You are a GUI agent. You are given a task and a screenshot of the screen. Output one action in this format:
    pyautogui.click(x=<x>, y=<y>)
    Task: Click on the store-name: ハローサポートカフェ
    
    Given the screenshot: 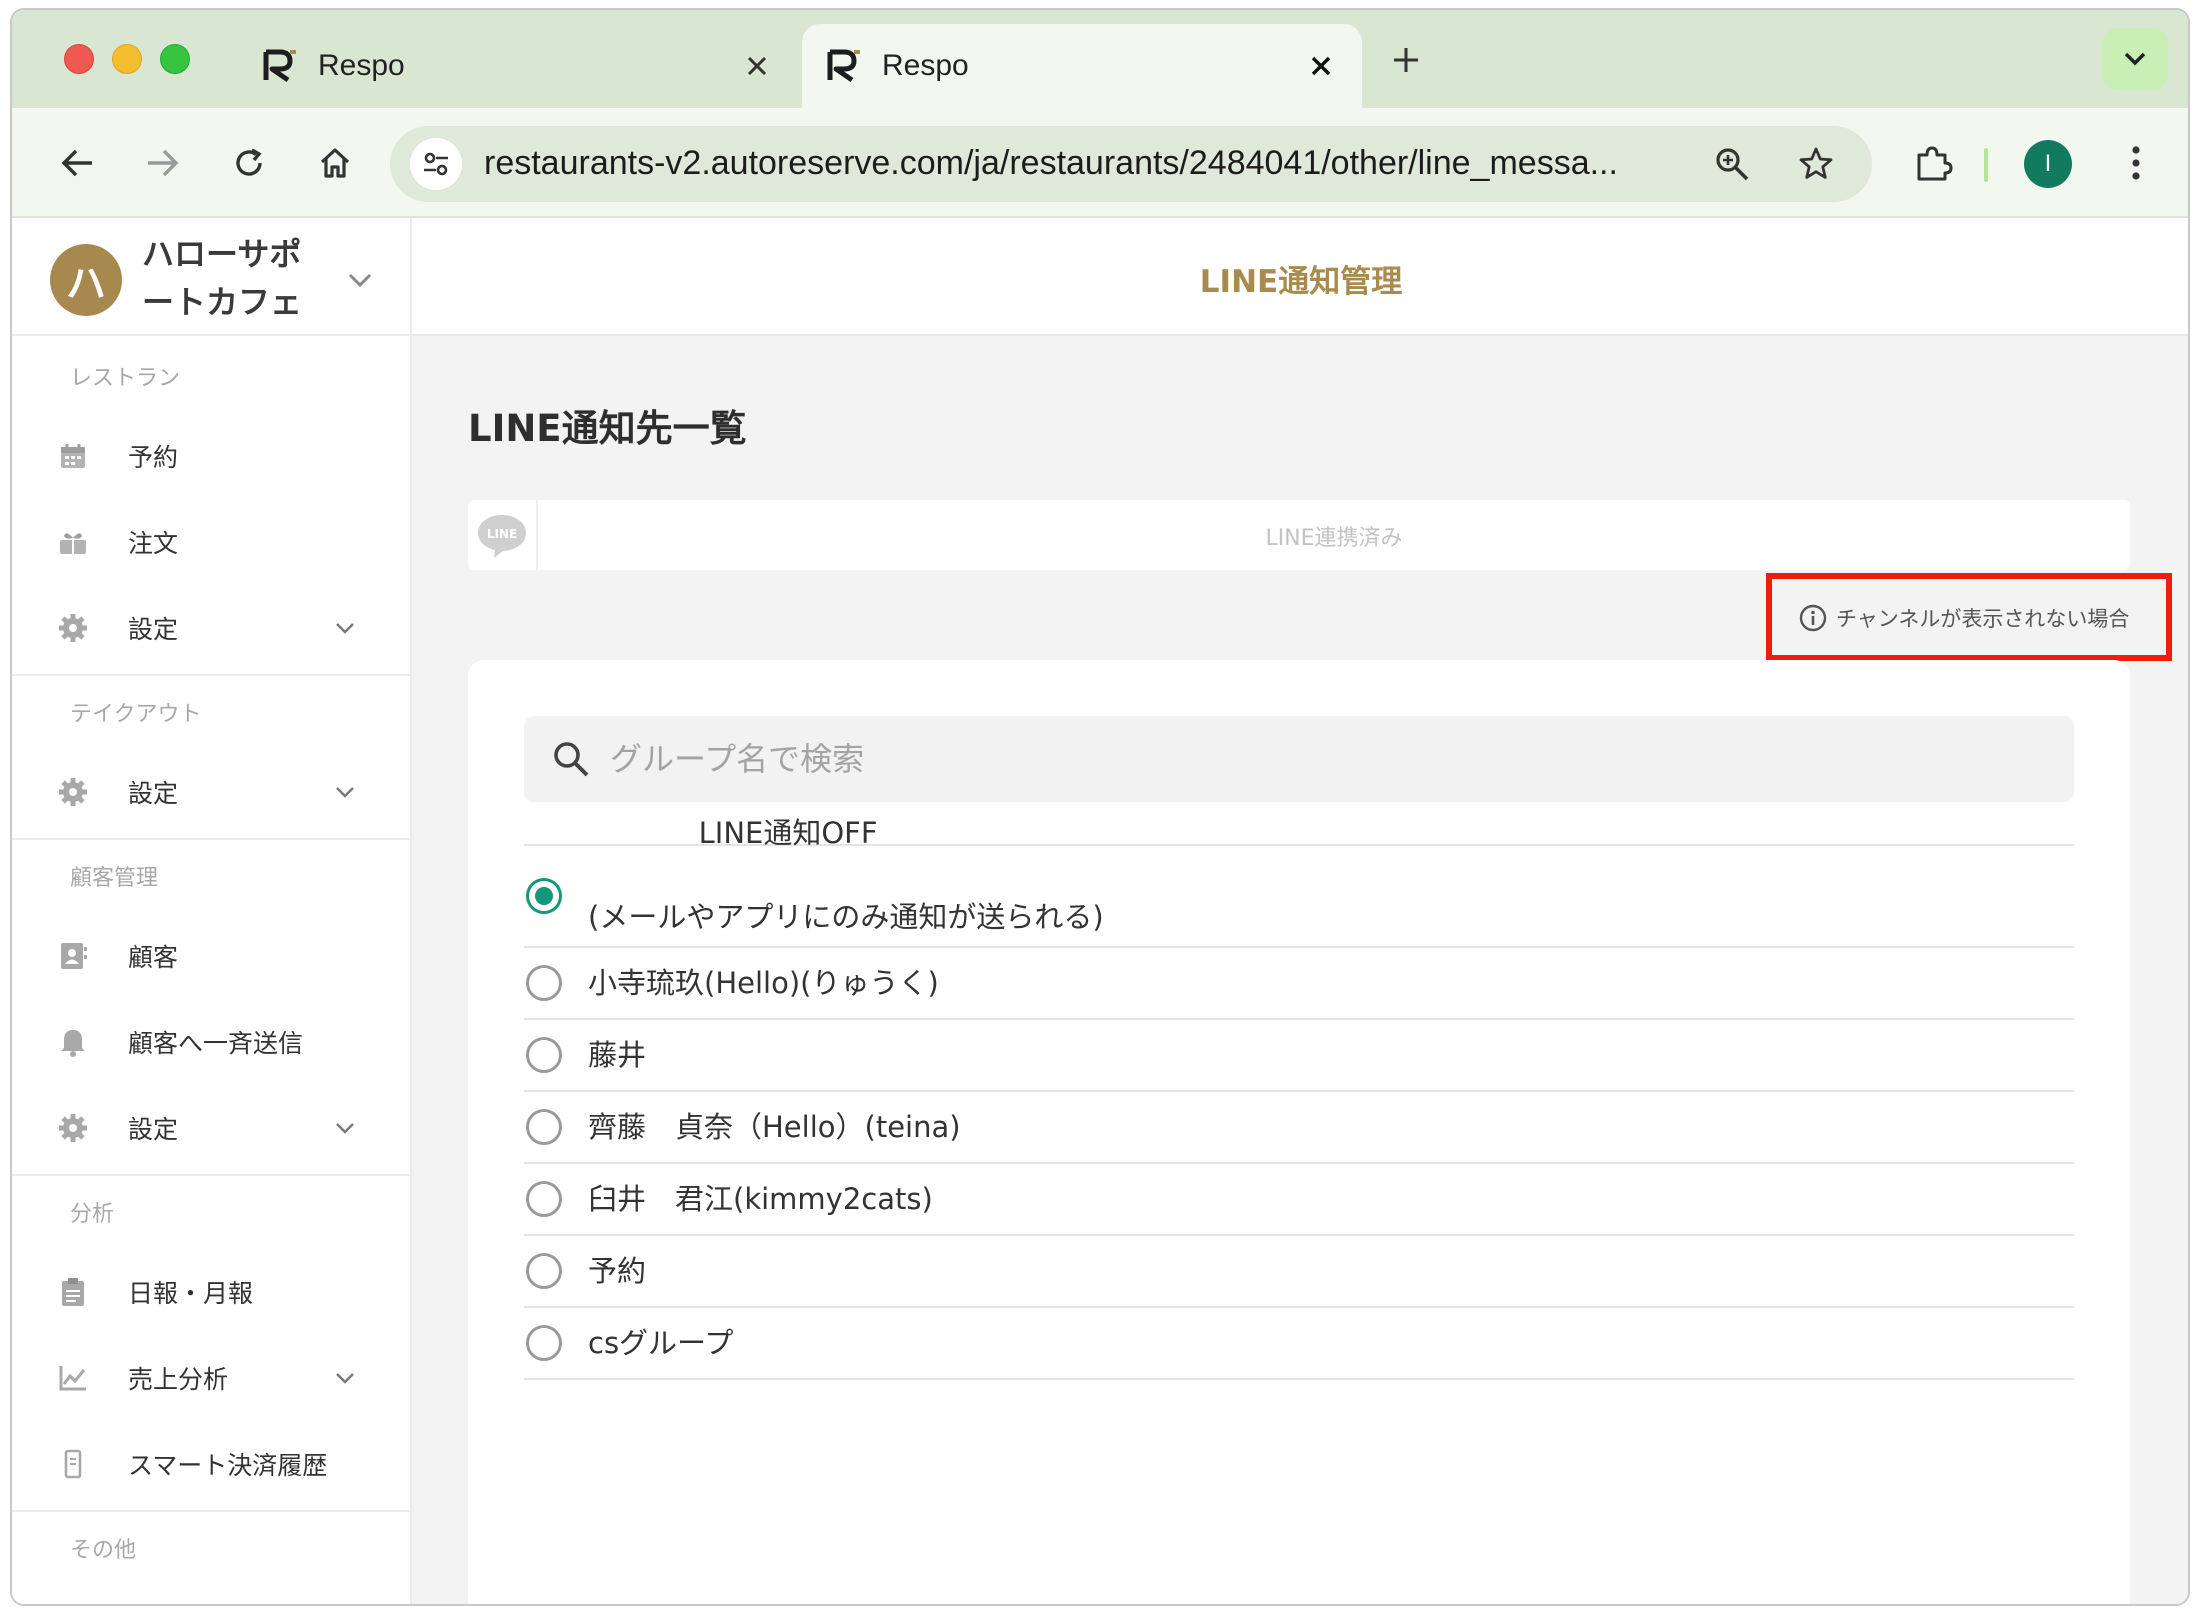 What is the action you would take?
    pyautogui.click(x=222, y=278)
    